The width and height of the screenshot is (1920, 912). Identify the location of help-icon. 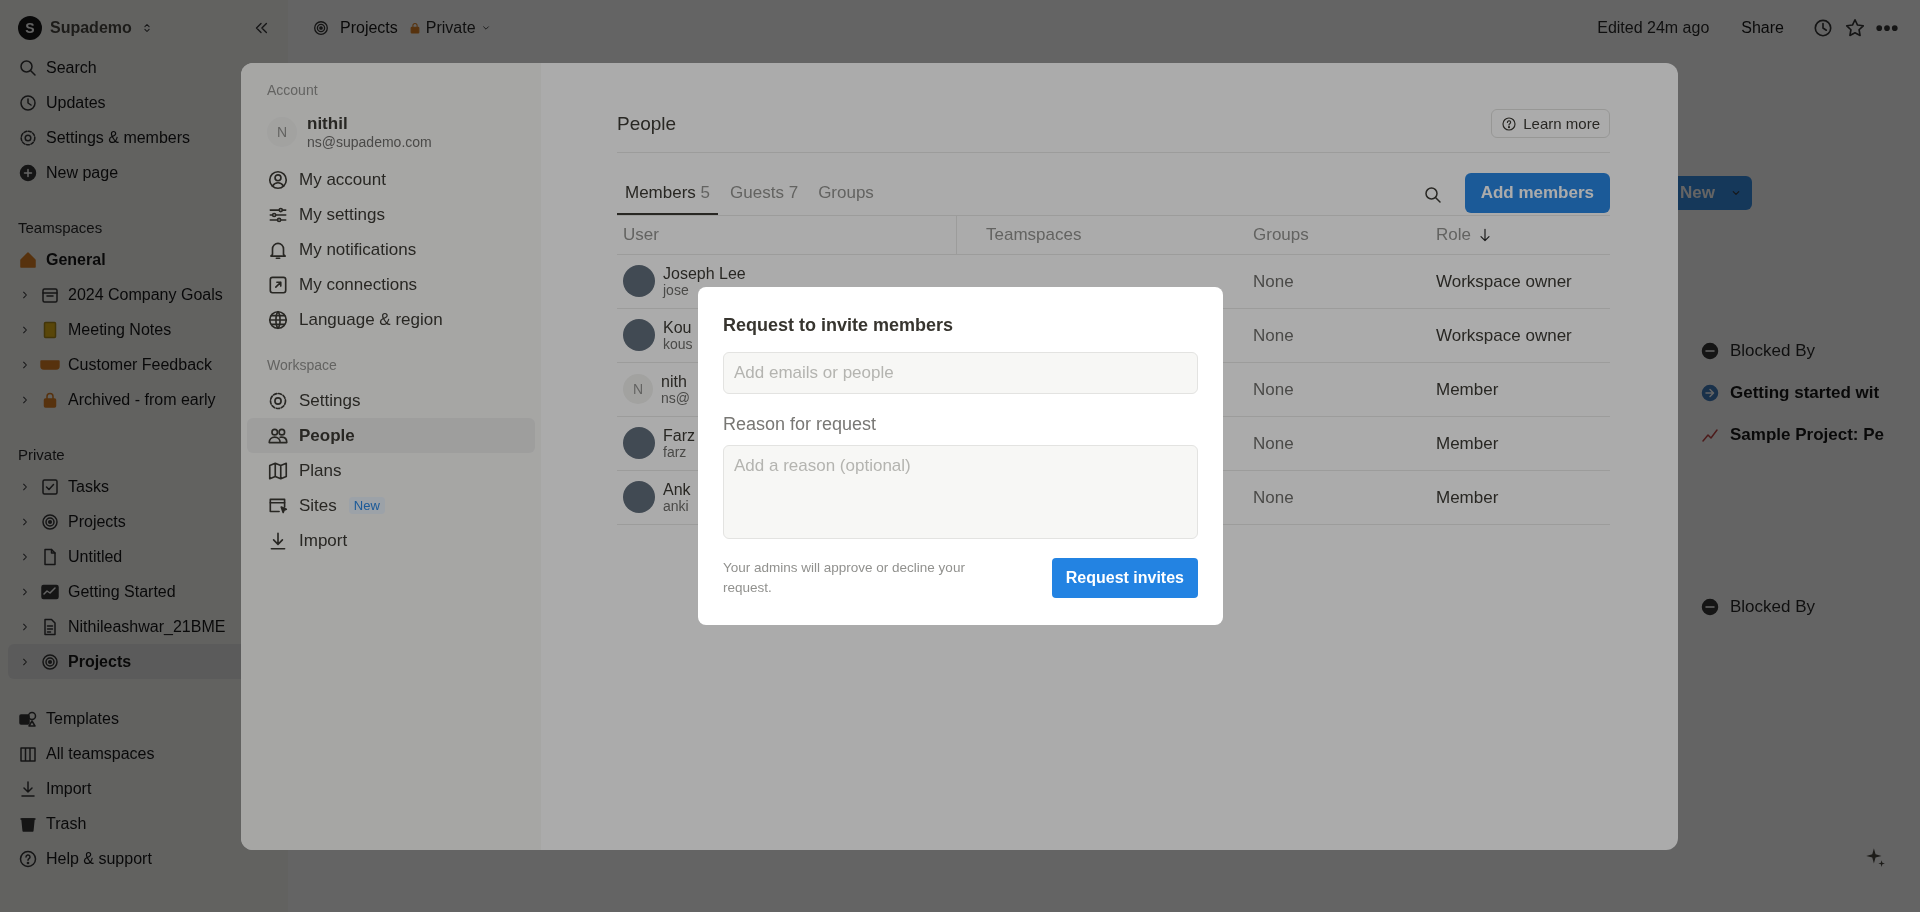
(28, 858).